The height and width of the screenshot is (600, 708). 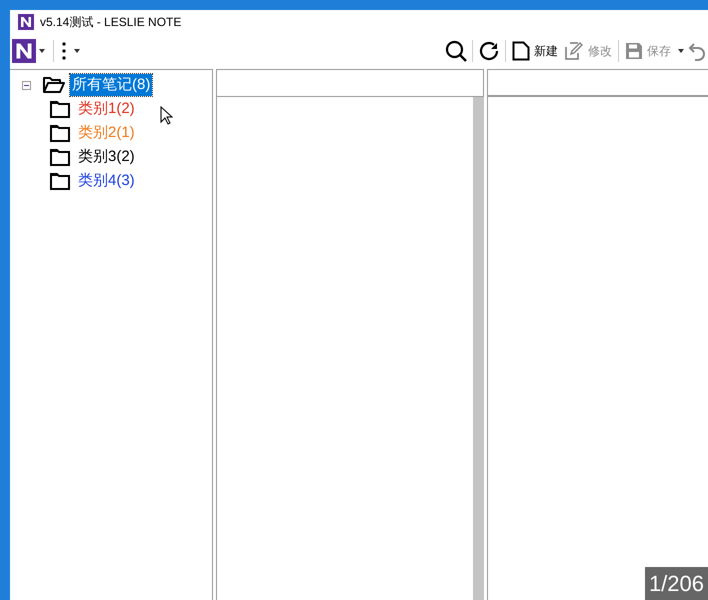 What do you see at coordinates (64, 51) in the screenshot?
I see `vertical-dots-icon` at bounding box center [64, 51].